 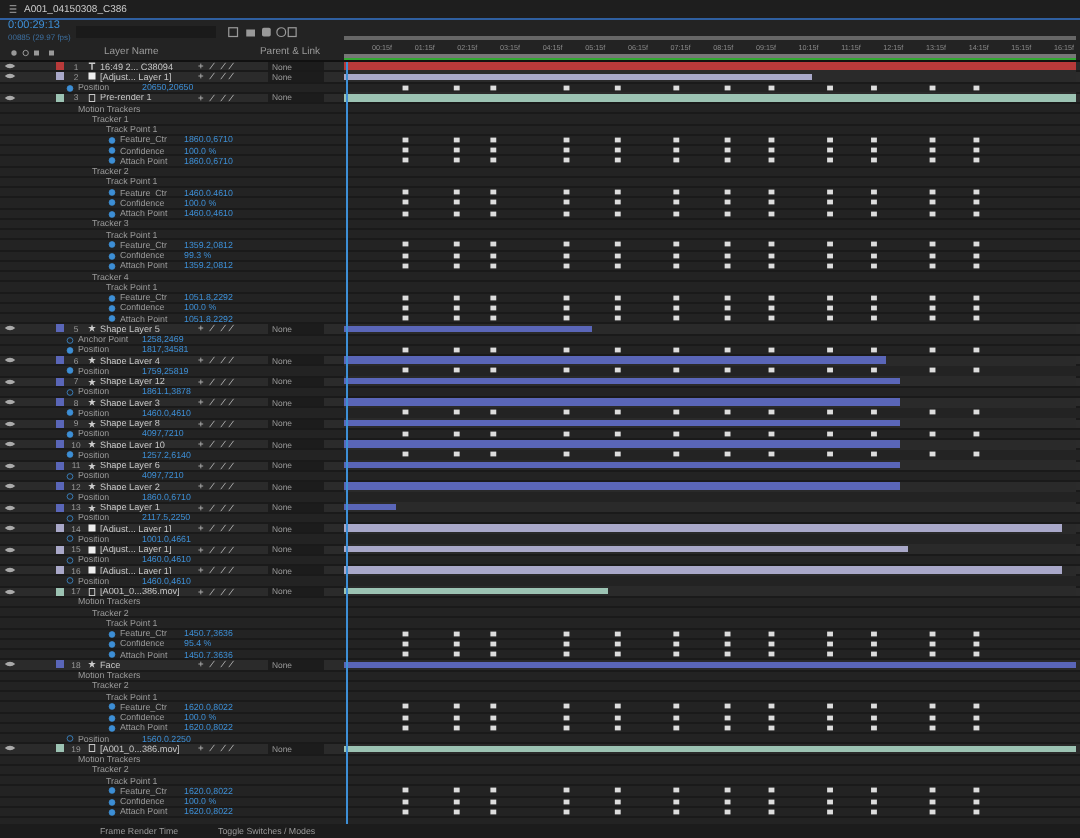 I want to click on text-layer-icon, so click(x=92, y=66).